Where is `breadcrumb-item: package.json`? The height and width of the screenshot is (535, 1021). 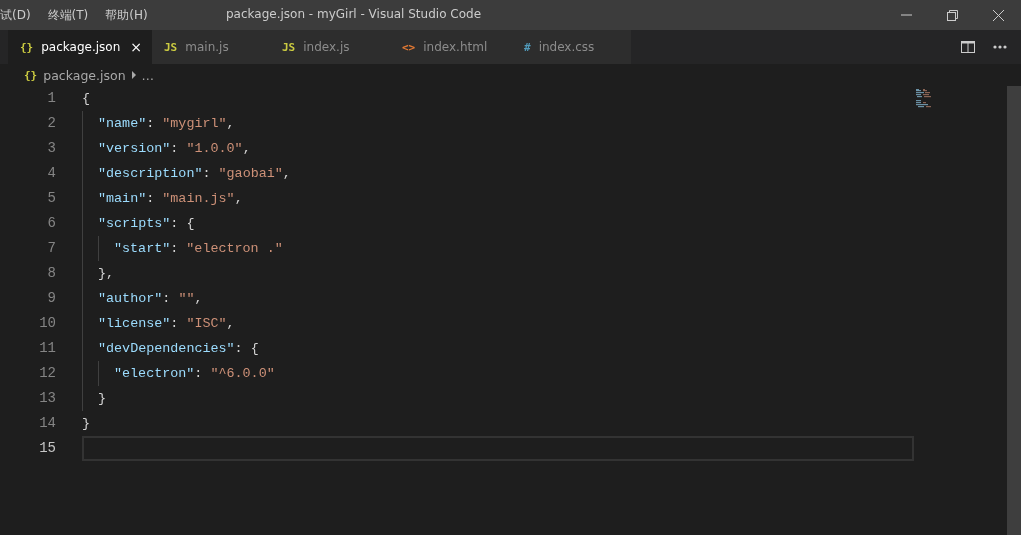 breadcrumb-item: package.json is located at coordinates (84, 75).